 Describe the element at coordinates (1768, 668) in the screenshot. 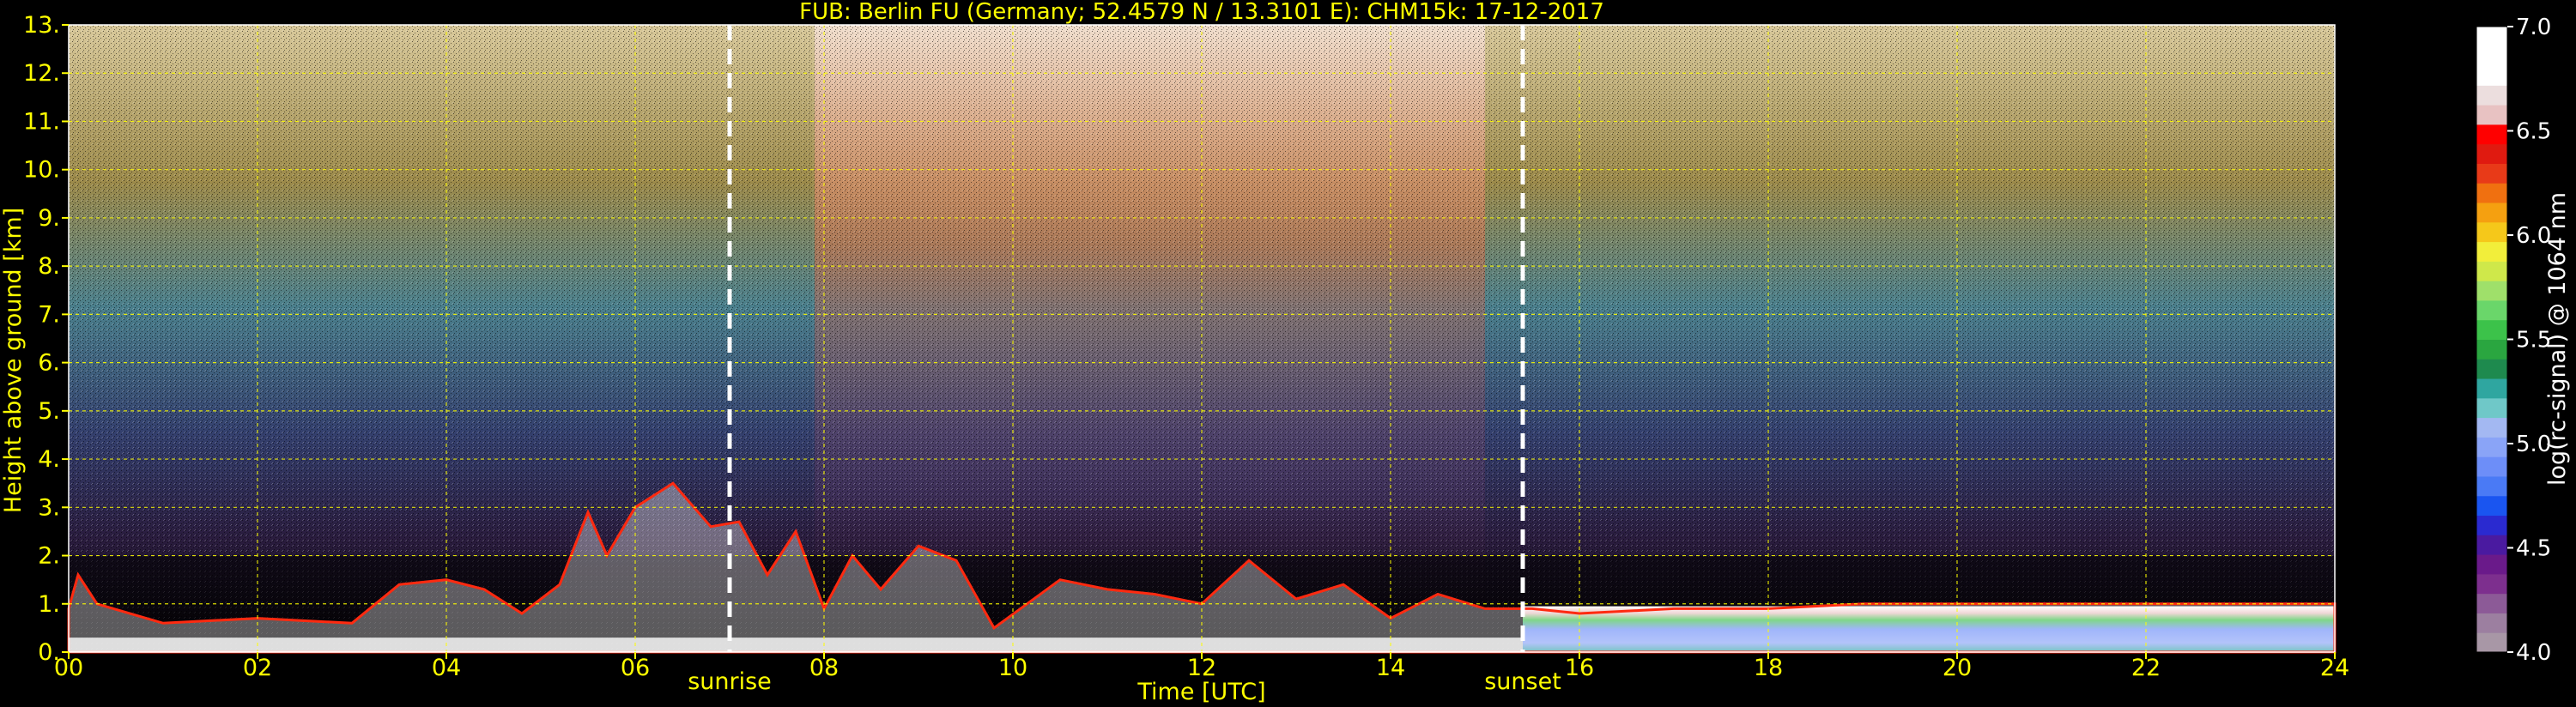

I see `x-tick-label: 18` at that location.